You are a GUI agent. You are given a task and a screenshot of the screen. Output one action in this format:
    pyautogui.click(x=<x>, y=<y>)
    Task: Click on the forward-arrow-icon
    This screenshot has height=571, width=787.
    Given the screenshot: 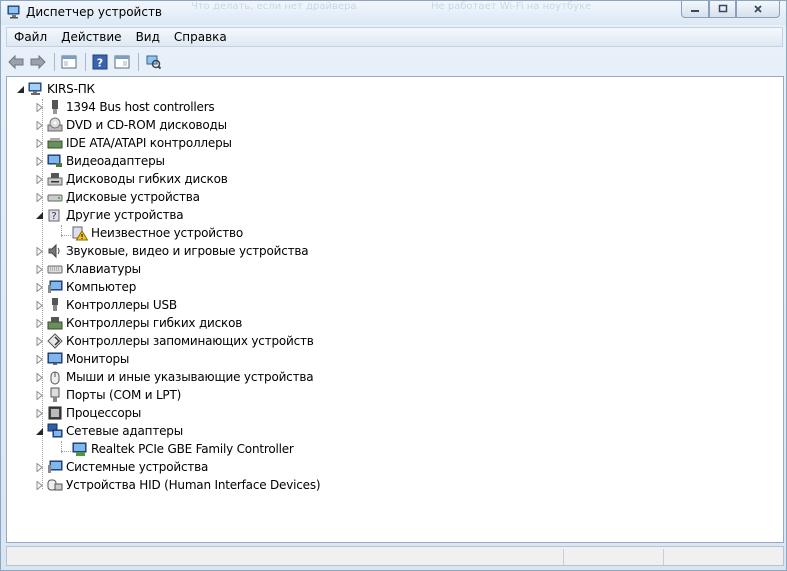 What is the action you would take?
    pyautogui.click(x=38, y=62)
    